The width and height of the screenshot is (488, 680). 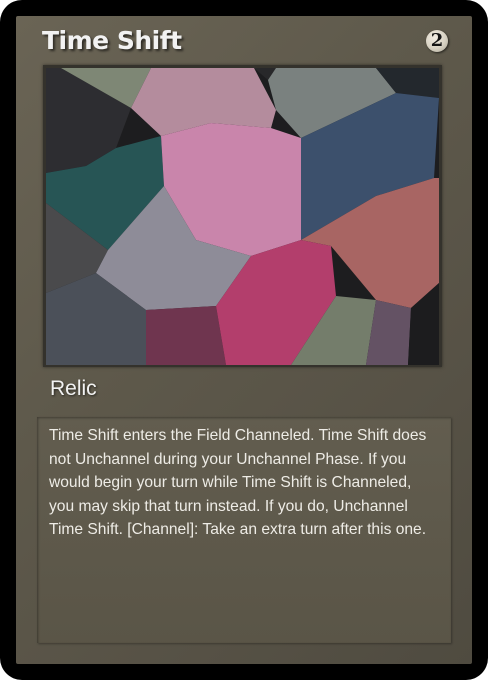 What do you see at coordinates (186, 335) in the screenshot?
I see `art-shard` at bounding box center [186, 335].